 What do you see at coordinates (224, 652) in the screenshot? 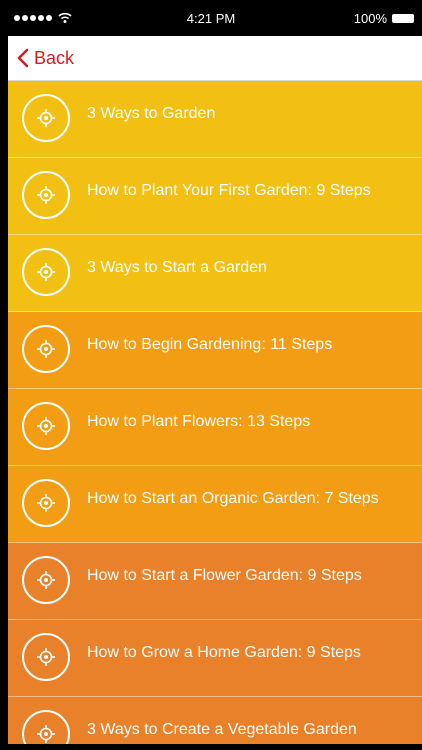
I see `item-title-text: How to Grow a Home Garden: 9 Steps` at bounding box center [224, 652].